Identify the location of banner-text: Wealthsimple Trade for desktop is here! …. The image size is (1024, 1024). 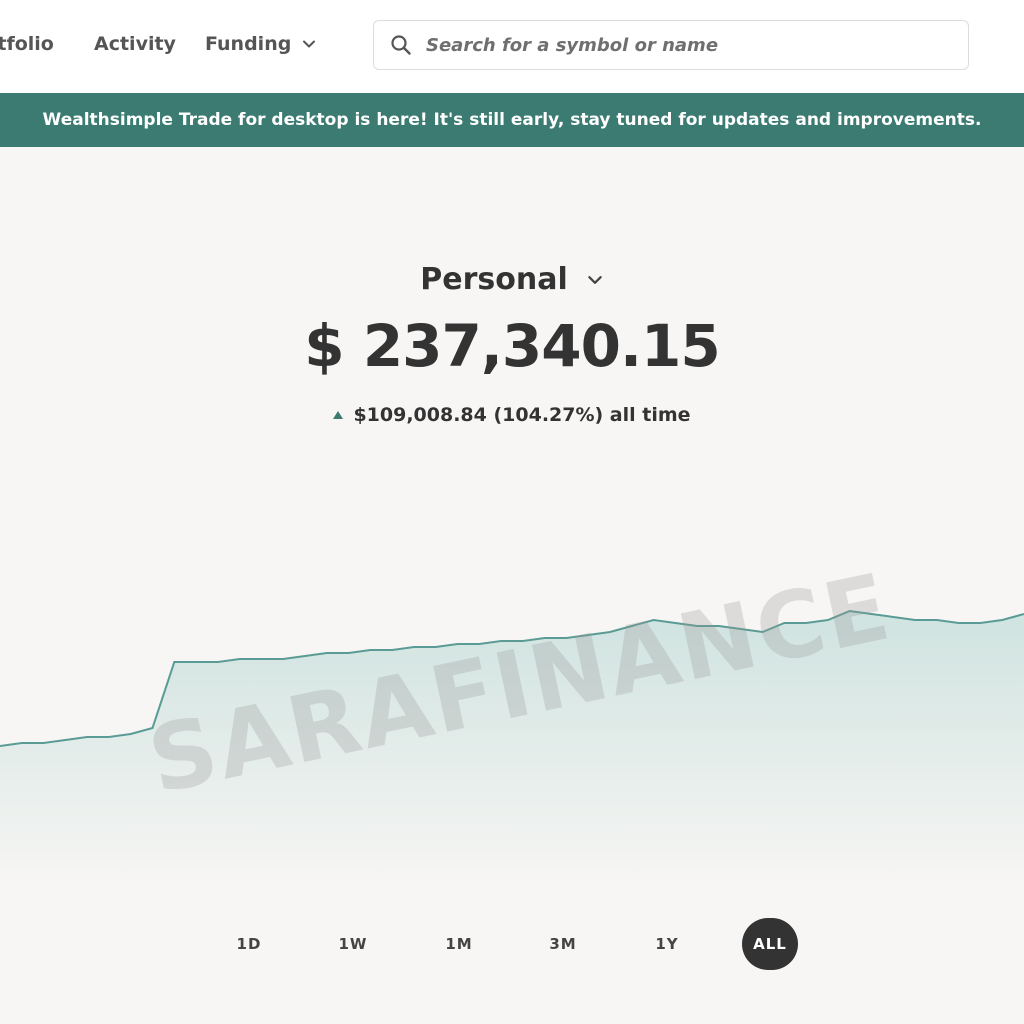
(512, 120).